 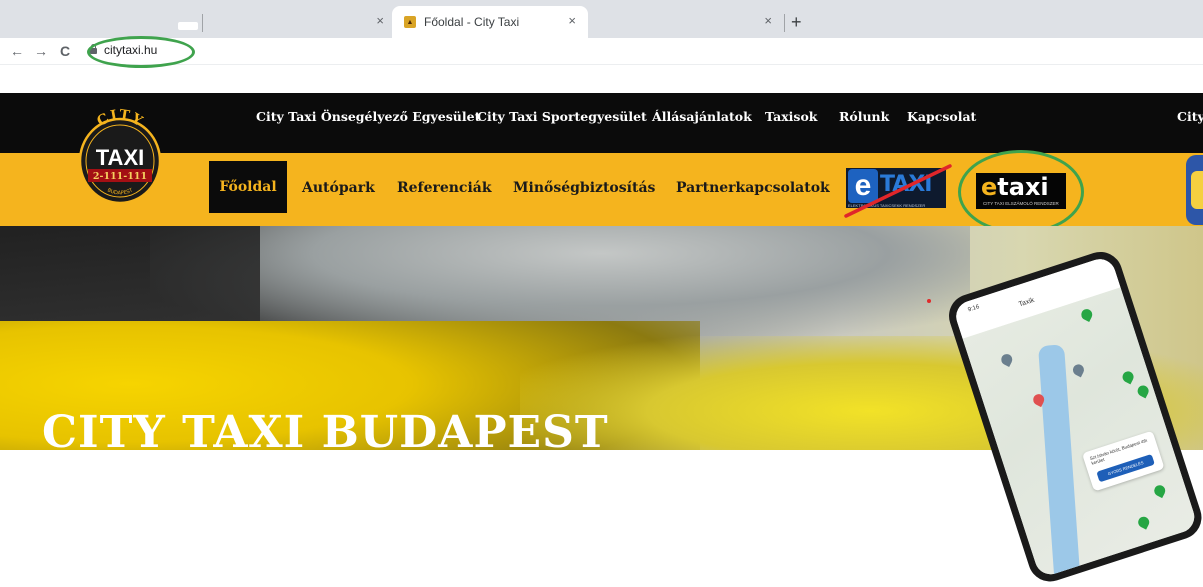 What do you see at coordinates (898, 191) in the screenshot?
I see `red-strike-line` at bounding box center [898, 191].